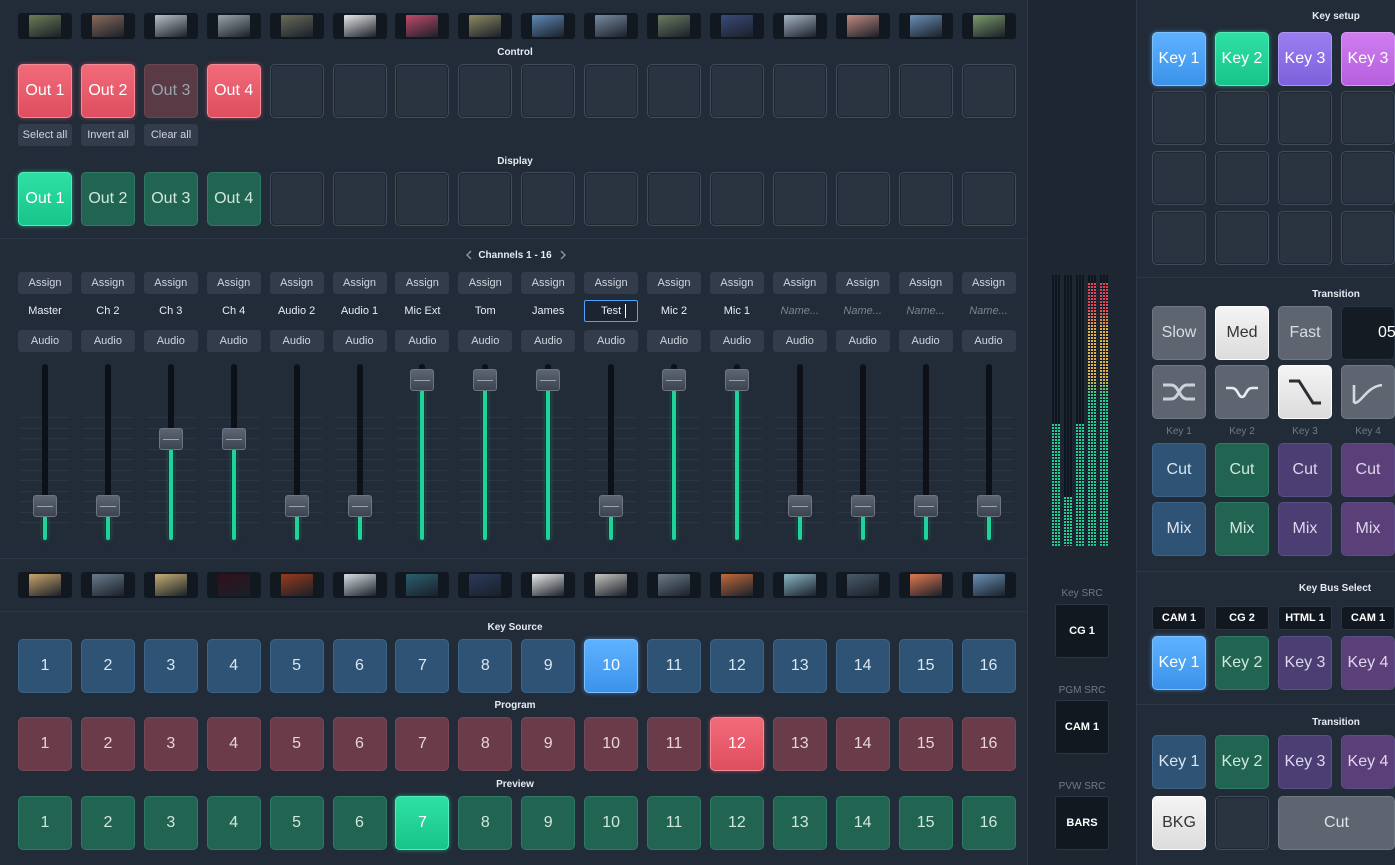 The height and width of the screenshot is (865, 1395). I want to click on key-src-value: CG 1, so click(1082, 631).